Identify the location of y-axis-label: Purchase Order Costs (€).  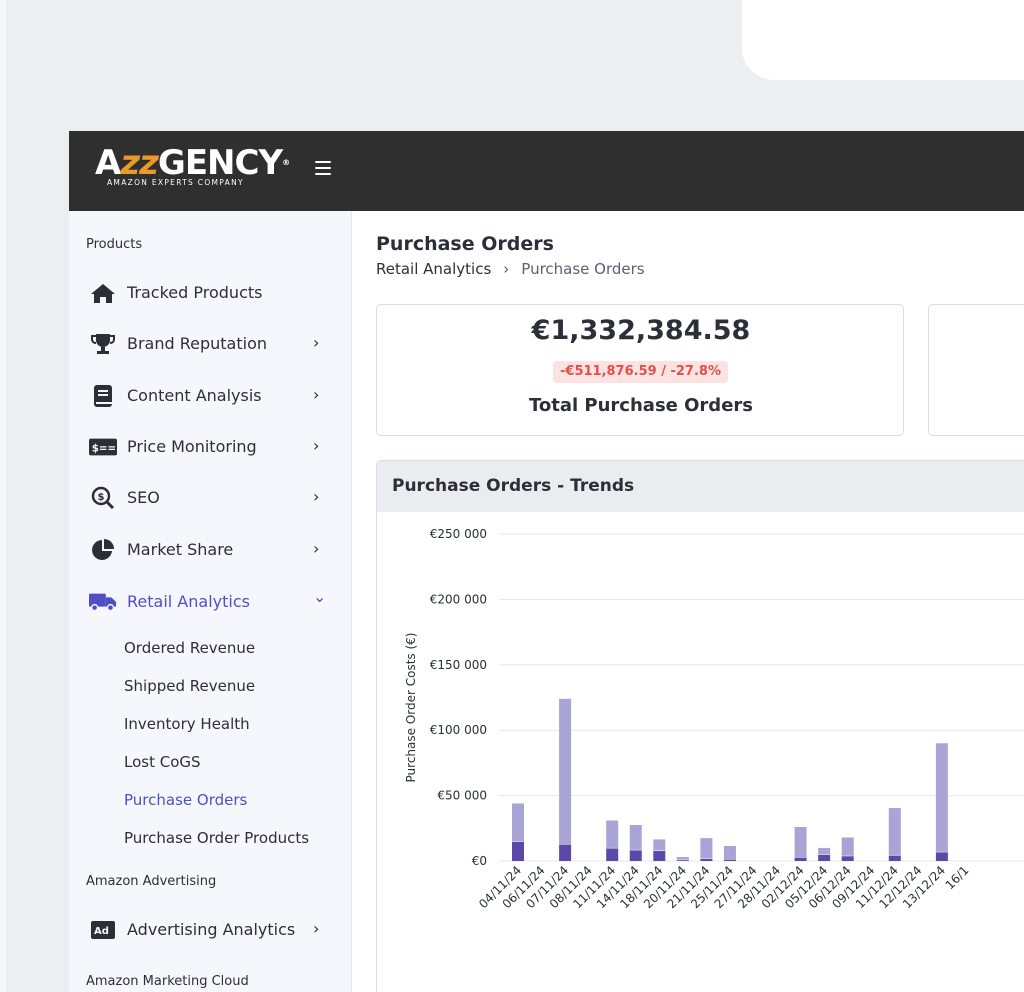
(411, 708).